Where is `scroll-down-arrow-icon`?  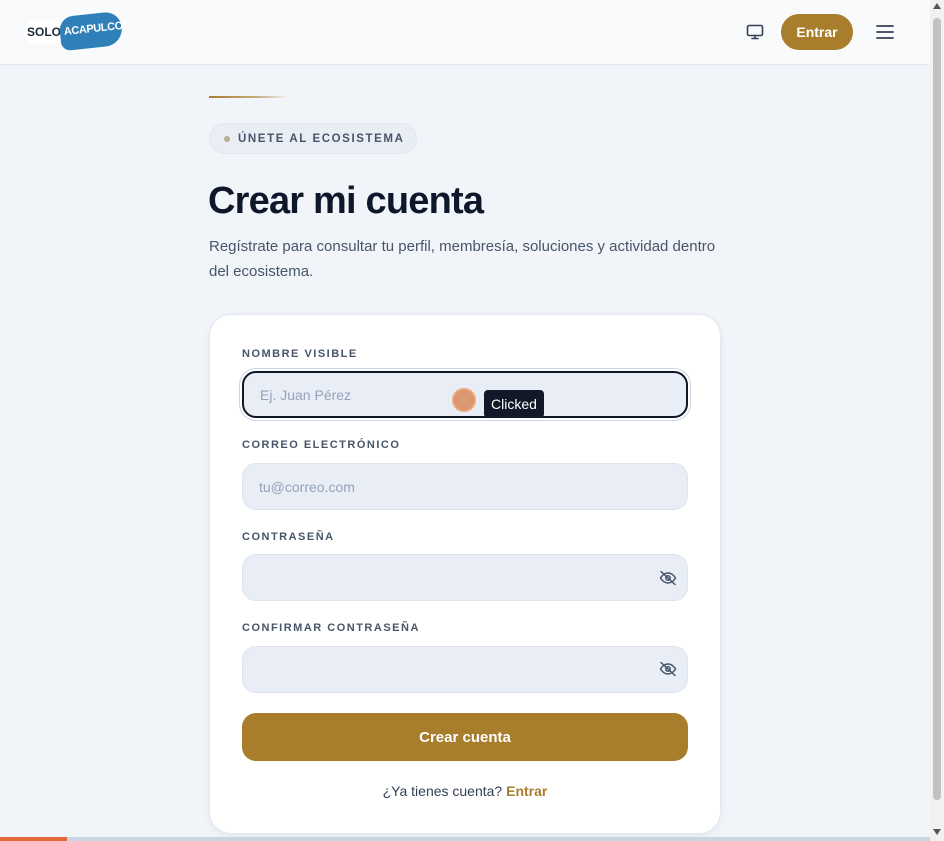
scroll-down-arrow-icon is located at coordinates (937, 832).